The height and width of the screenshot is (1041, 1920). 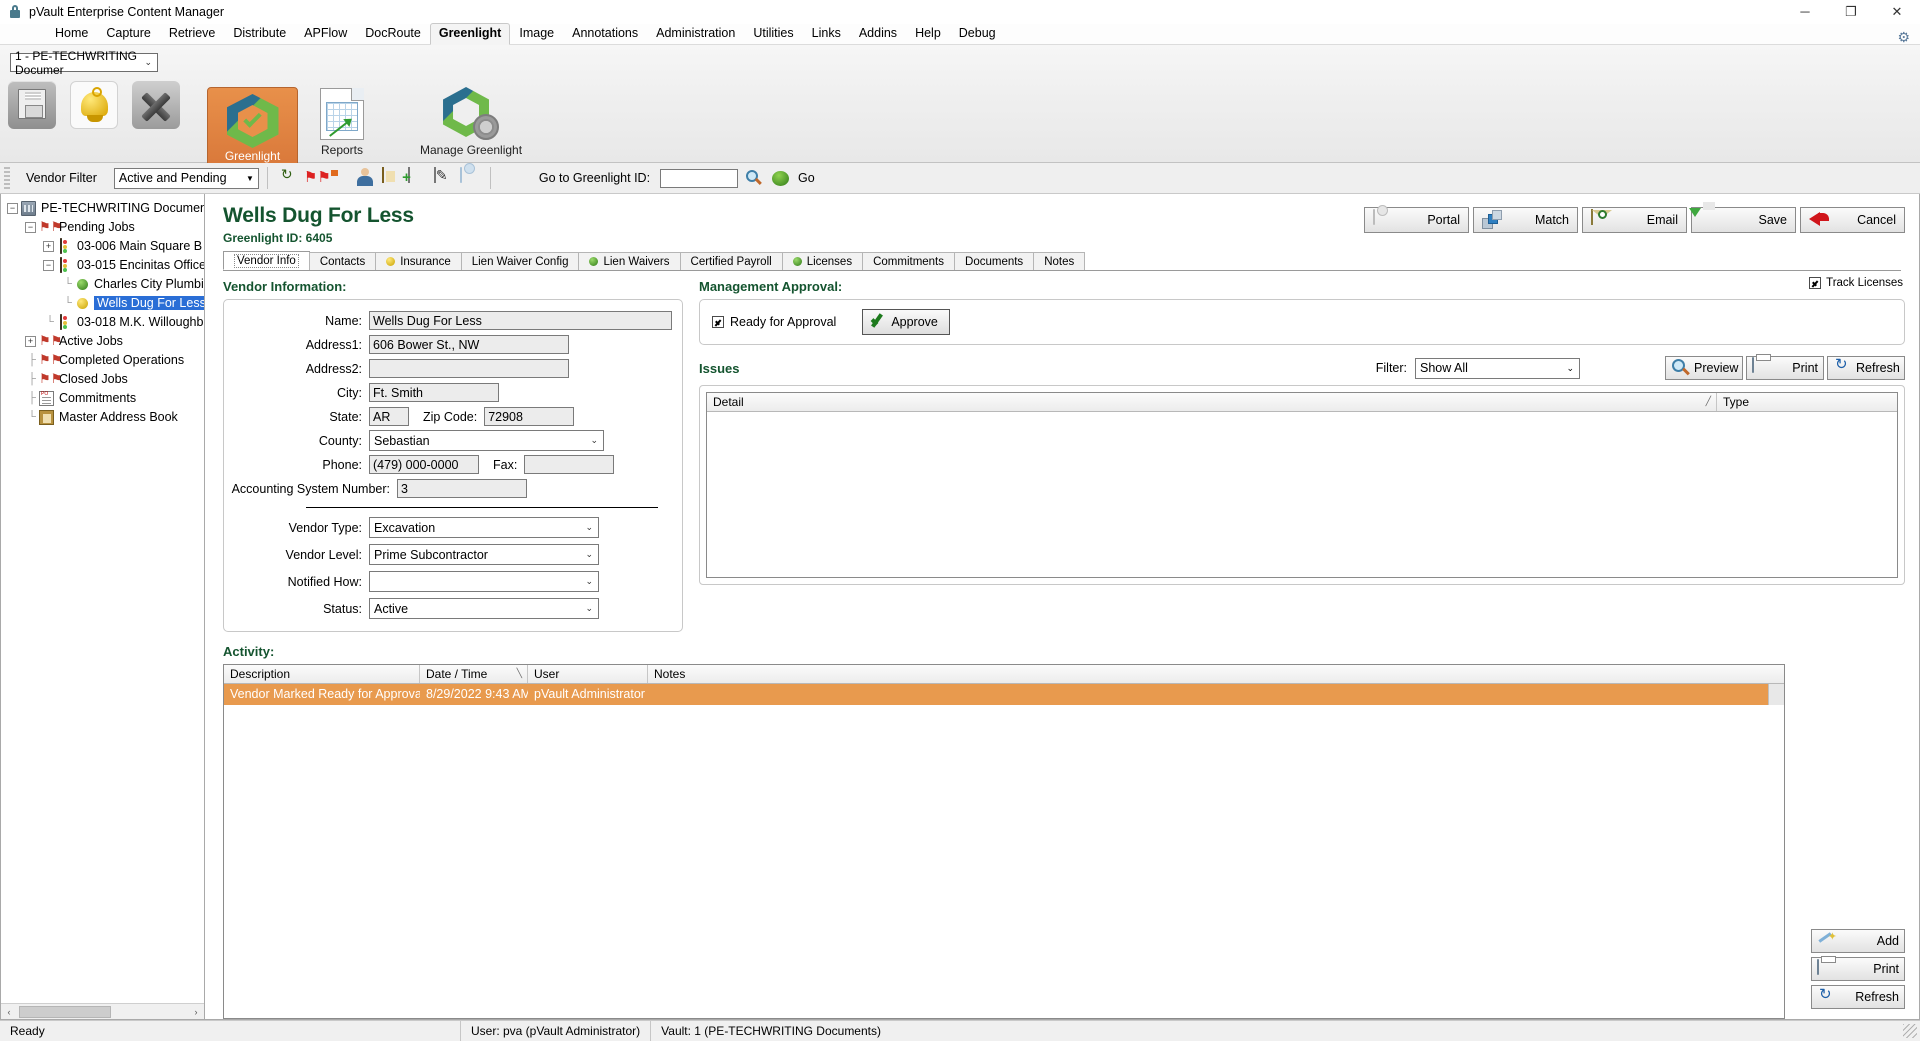 What do you see at coordinates (1634, 220) in the screenshot?
I see `email-button: Email` at bounding box center [1634, 220].